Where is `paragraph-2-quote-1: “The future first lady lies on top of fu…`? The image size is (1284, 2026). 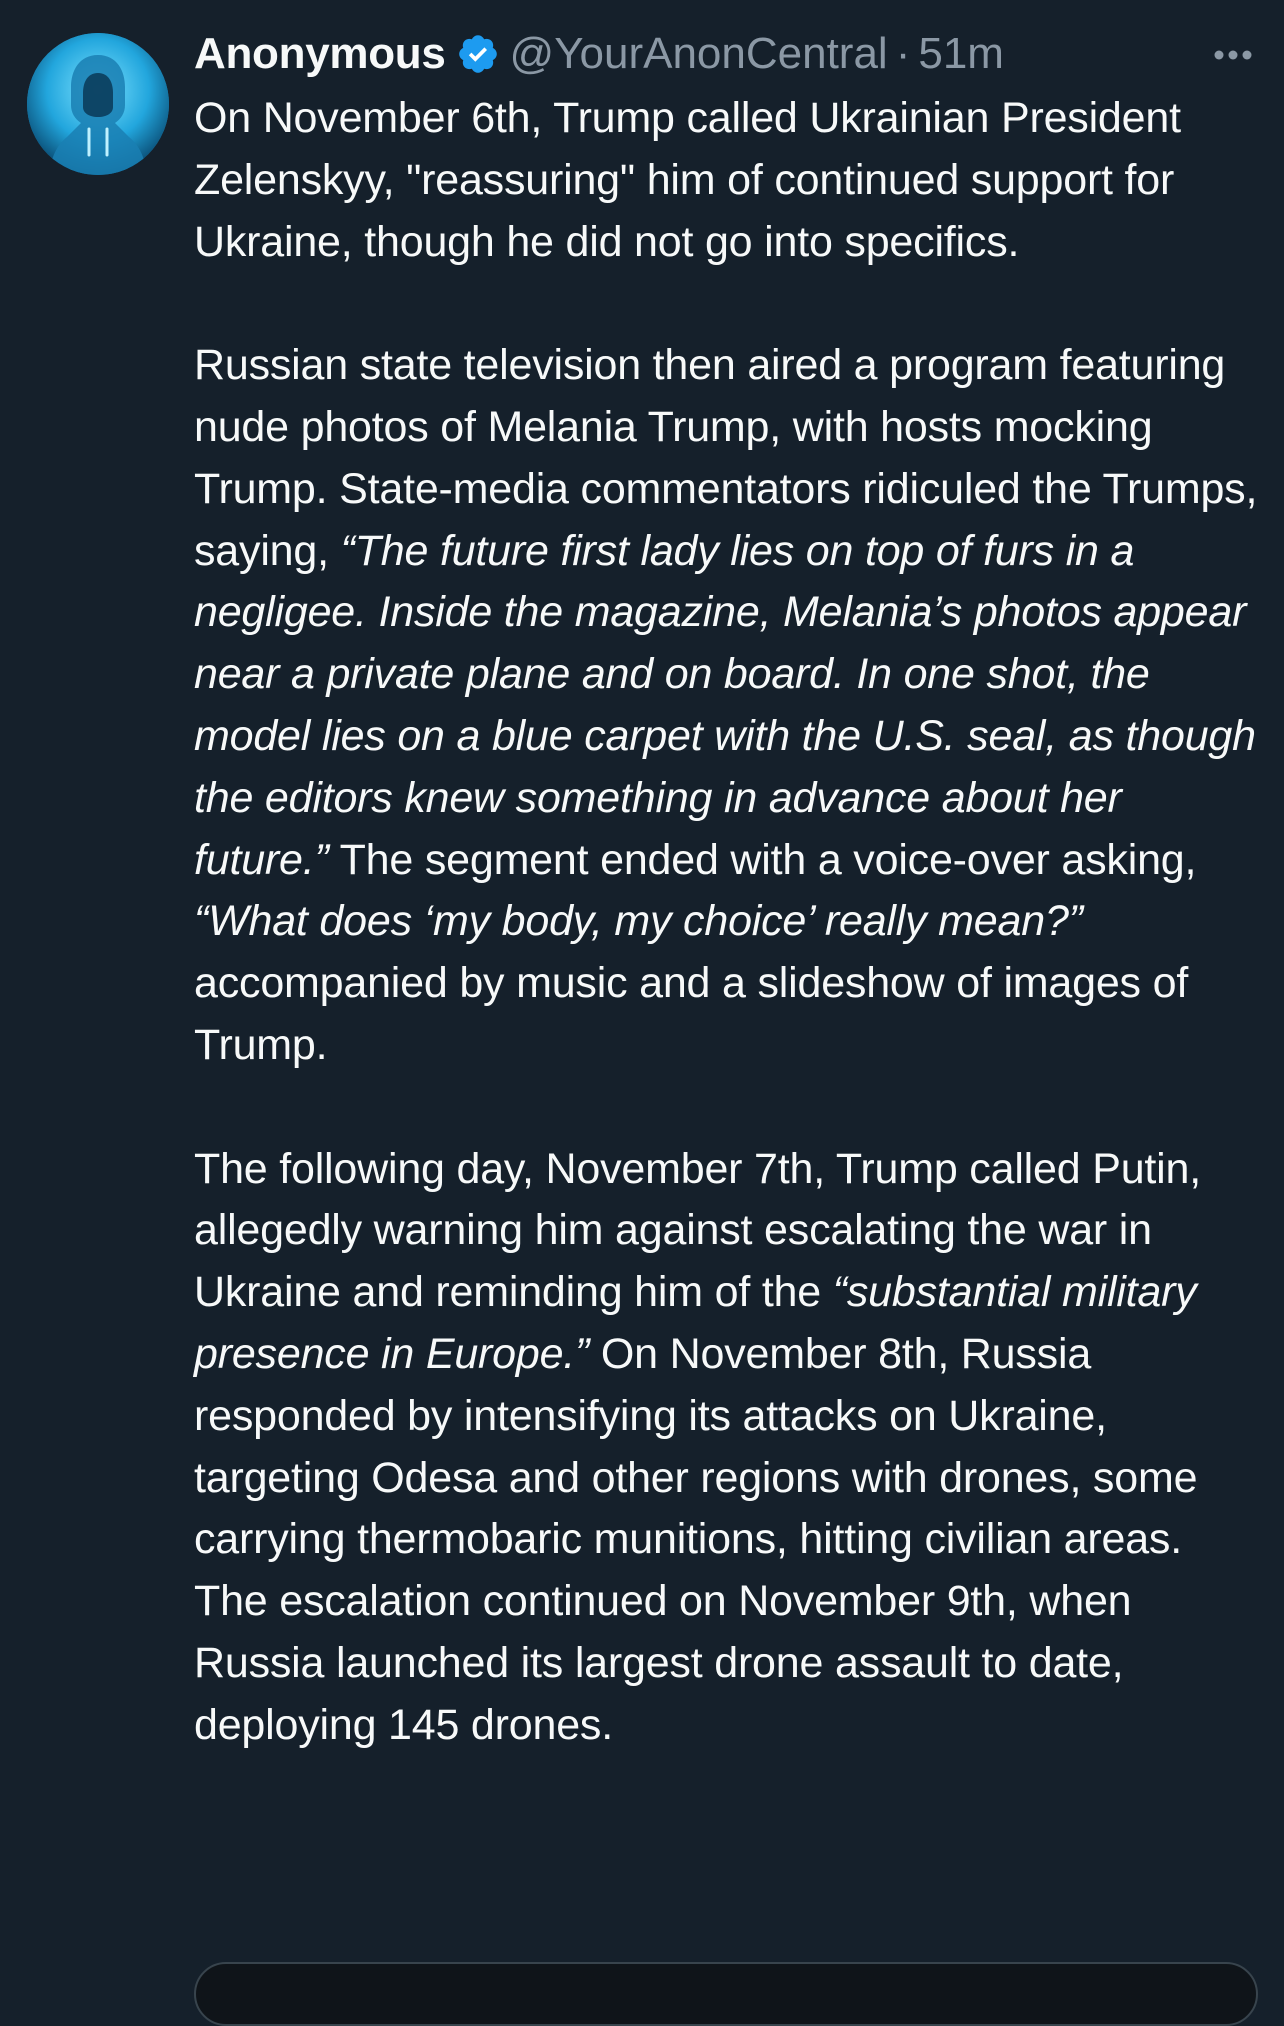 paragraph-2-quote-1: “The future first lady lies on top of fu… is located at coordinates (725, 705).